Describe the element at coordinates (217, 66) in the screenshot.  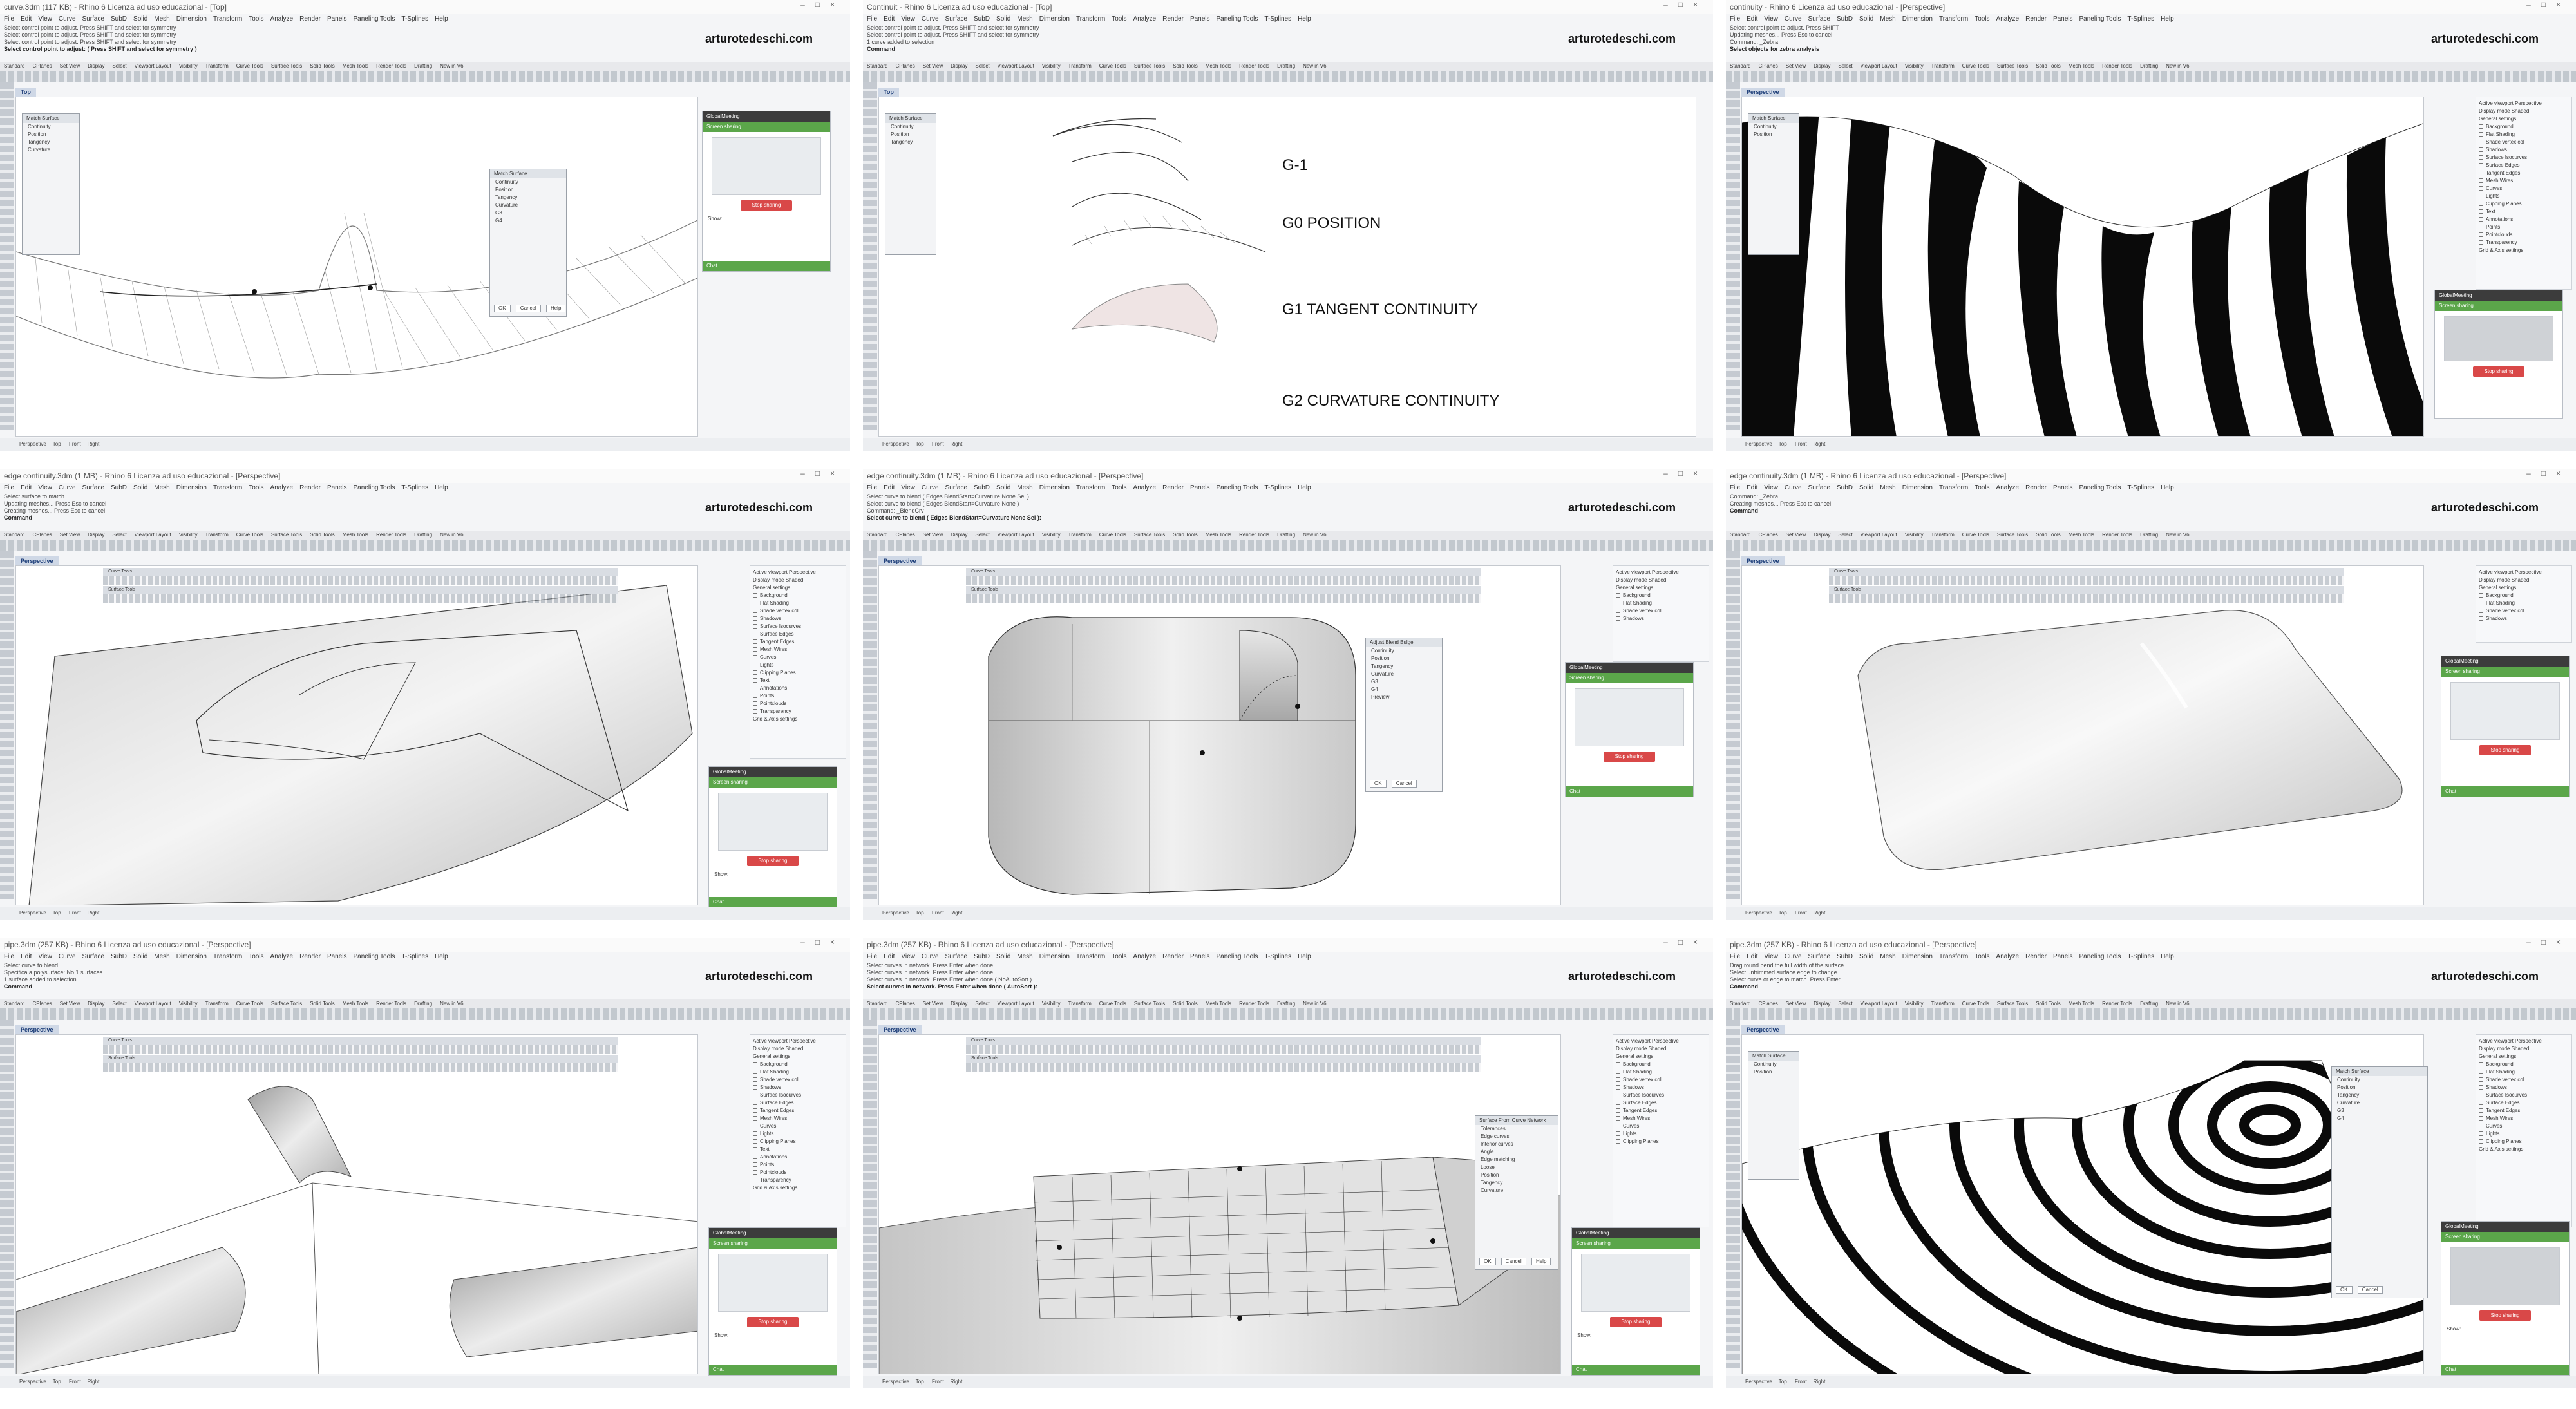
I see `tab-transform: Transform` at that location.